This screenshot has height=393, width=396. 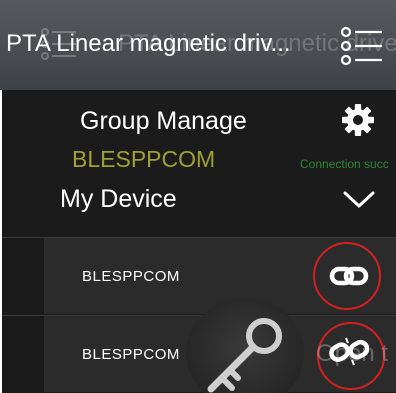 I want to click on highlight-circle, so click(x=347, y=276).